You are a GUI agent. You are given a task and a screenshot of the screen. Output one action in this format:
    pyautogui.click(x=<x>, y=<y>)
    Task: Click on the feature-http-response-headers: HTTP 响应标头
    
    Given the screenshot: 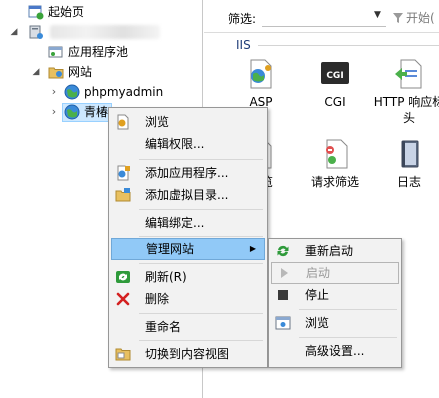 What is the action you would take?
    pyautogui.click(x=405, y=98)
    